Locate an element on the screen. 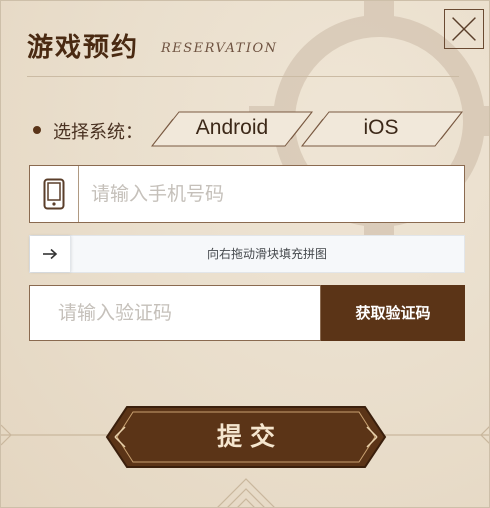  slider-captcha: 向右拖动滑块填充拼图 is located at coordinates (247, 254).